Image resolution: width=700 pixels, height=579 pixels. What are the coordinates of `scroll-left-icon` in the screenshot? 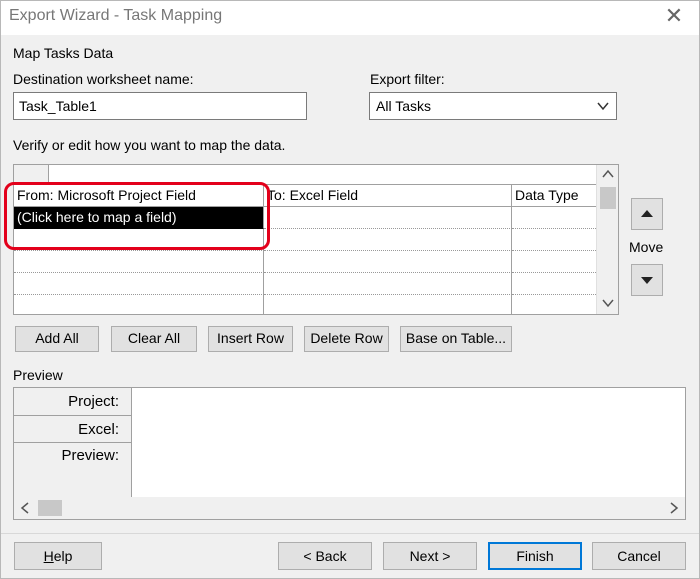 It's located at (25, 508).